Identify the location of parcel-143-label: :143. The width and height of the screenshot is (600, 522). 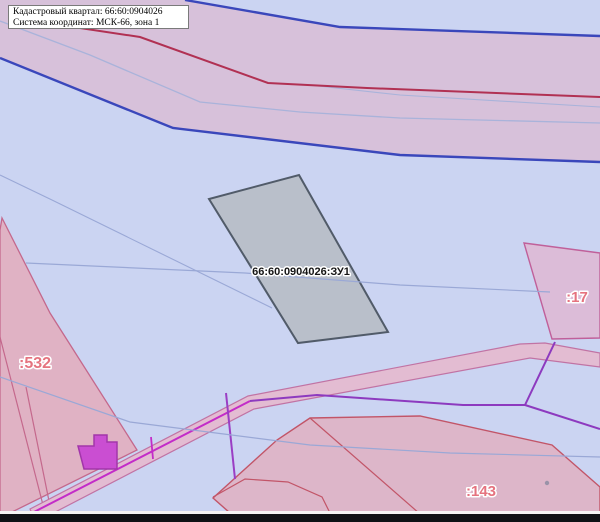
(481, 491).